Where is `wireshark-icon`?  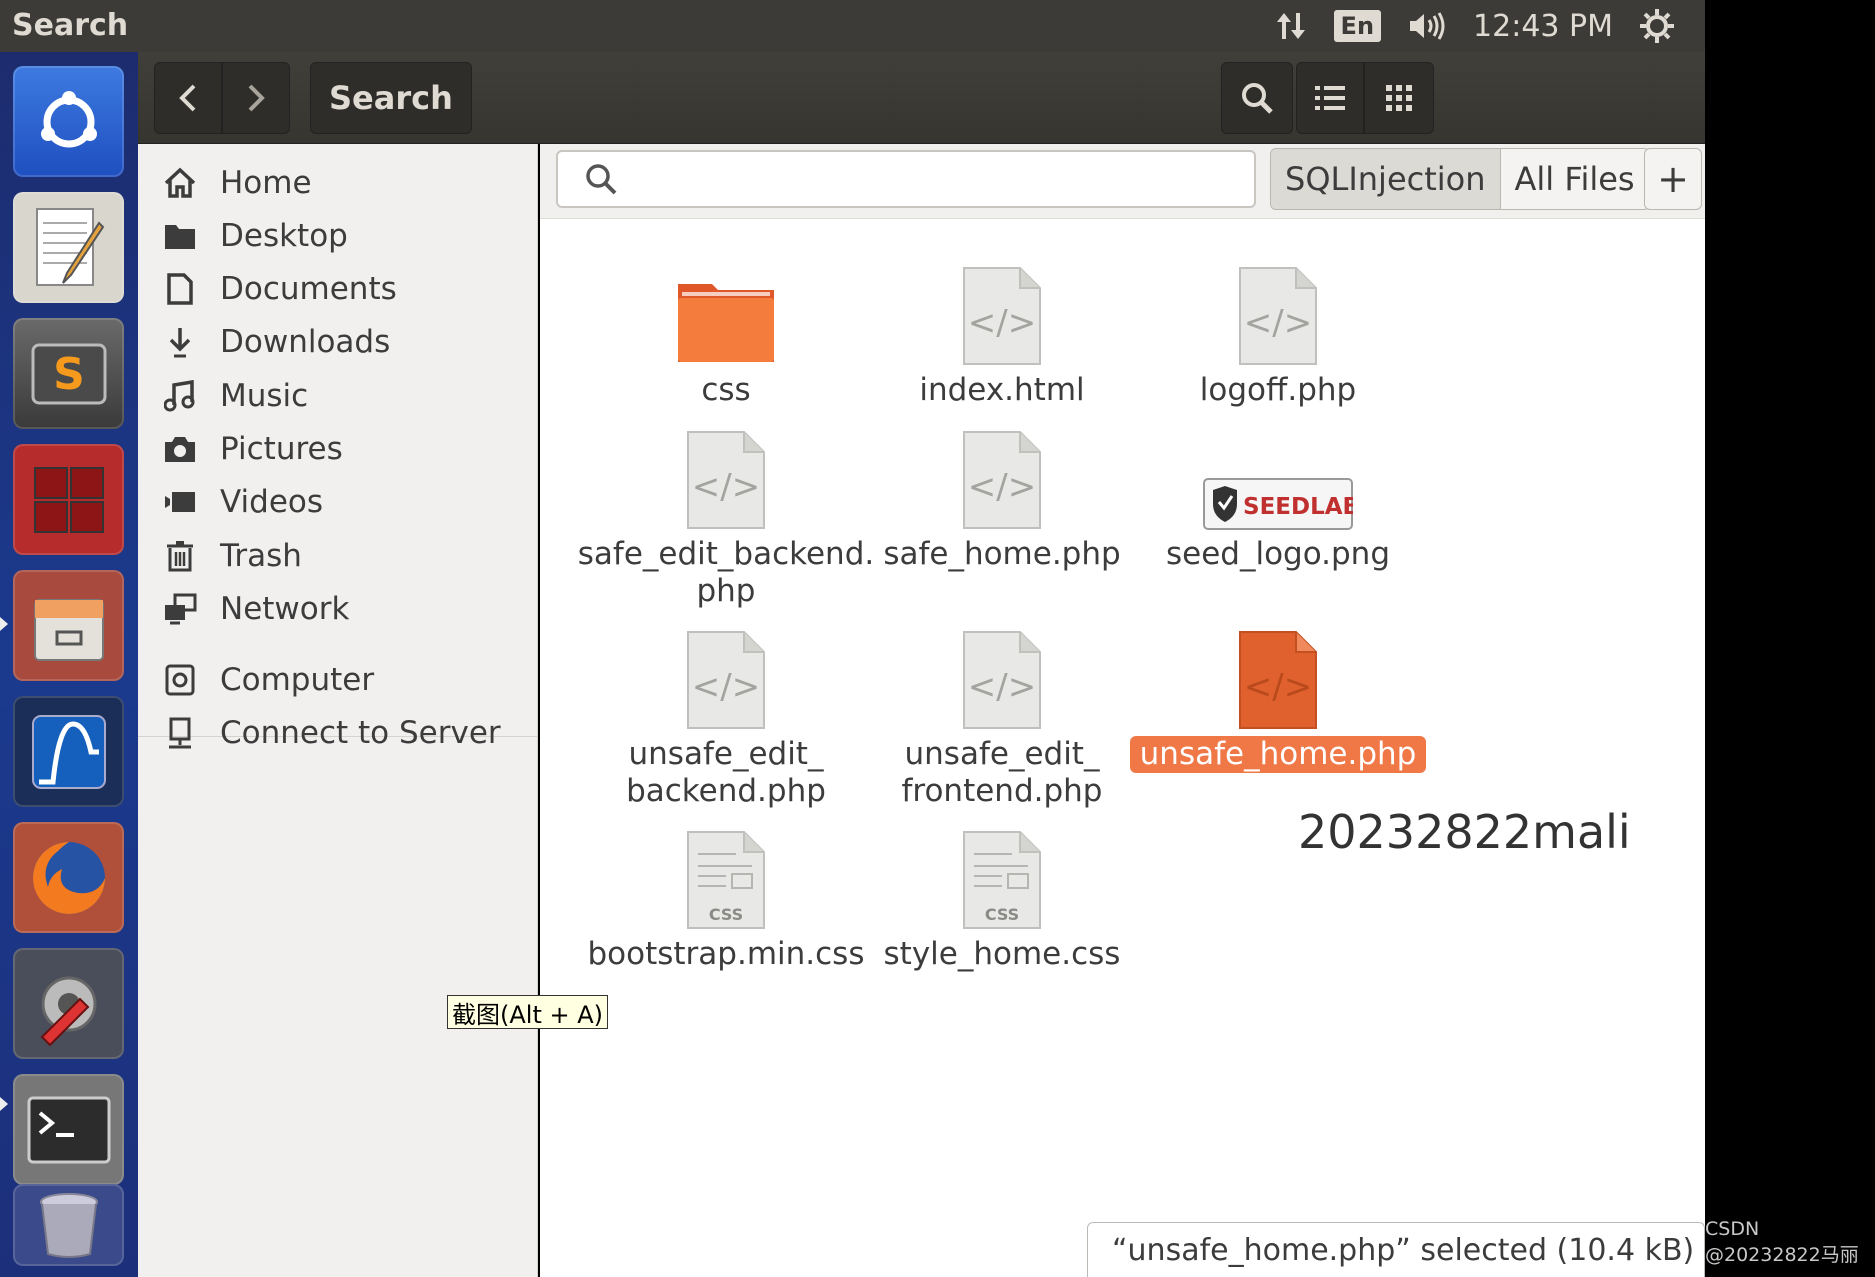 wireshark-icon is located at coordinates (68, 751).